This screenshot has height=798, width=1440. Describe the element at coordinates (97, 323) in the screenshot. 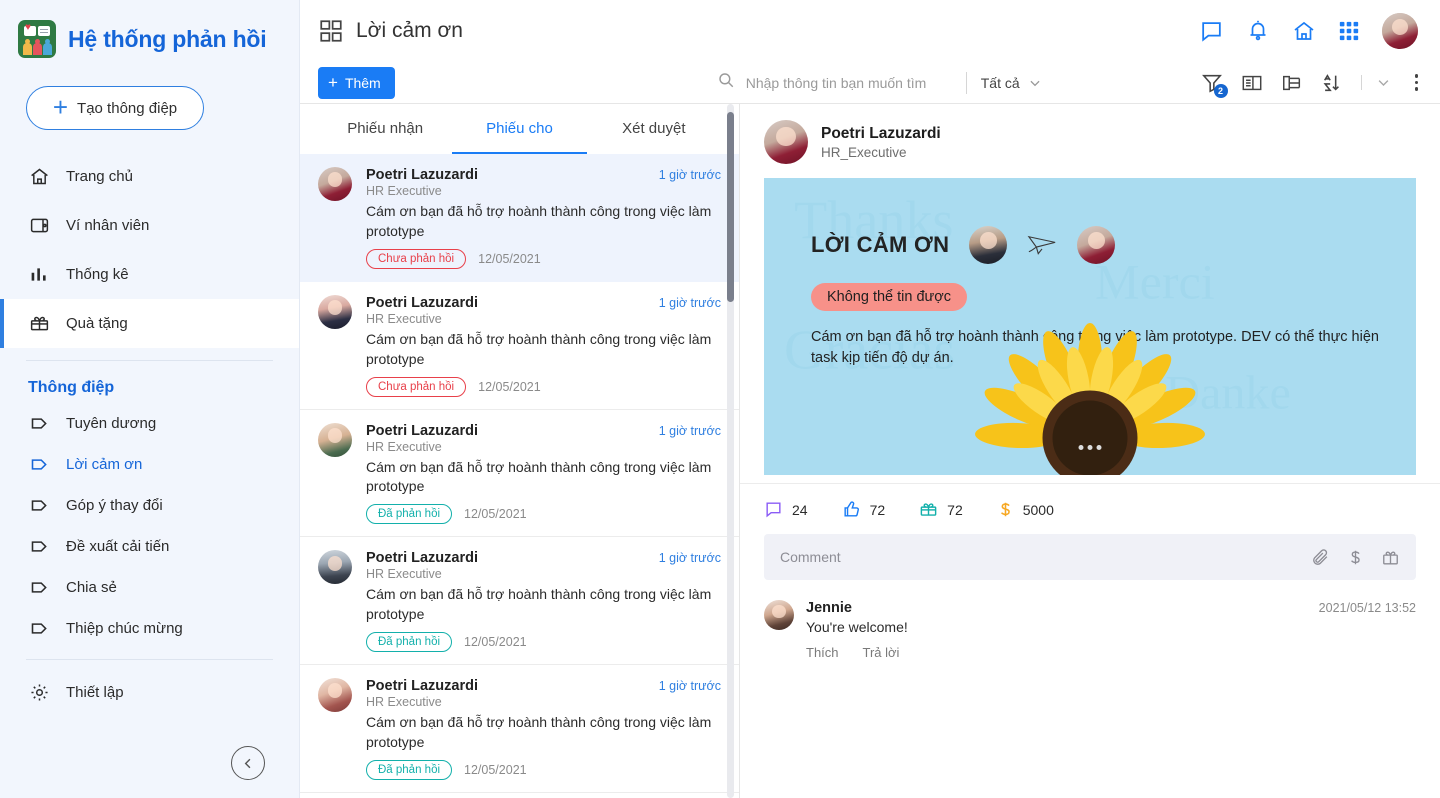

I see `sidebar-item-label: Quà tặng` at that location.